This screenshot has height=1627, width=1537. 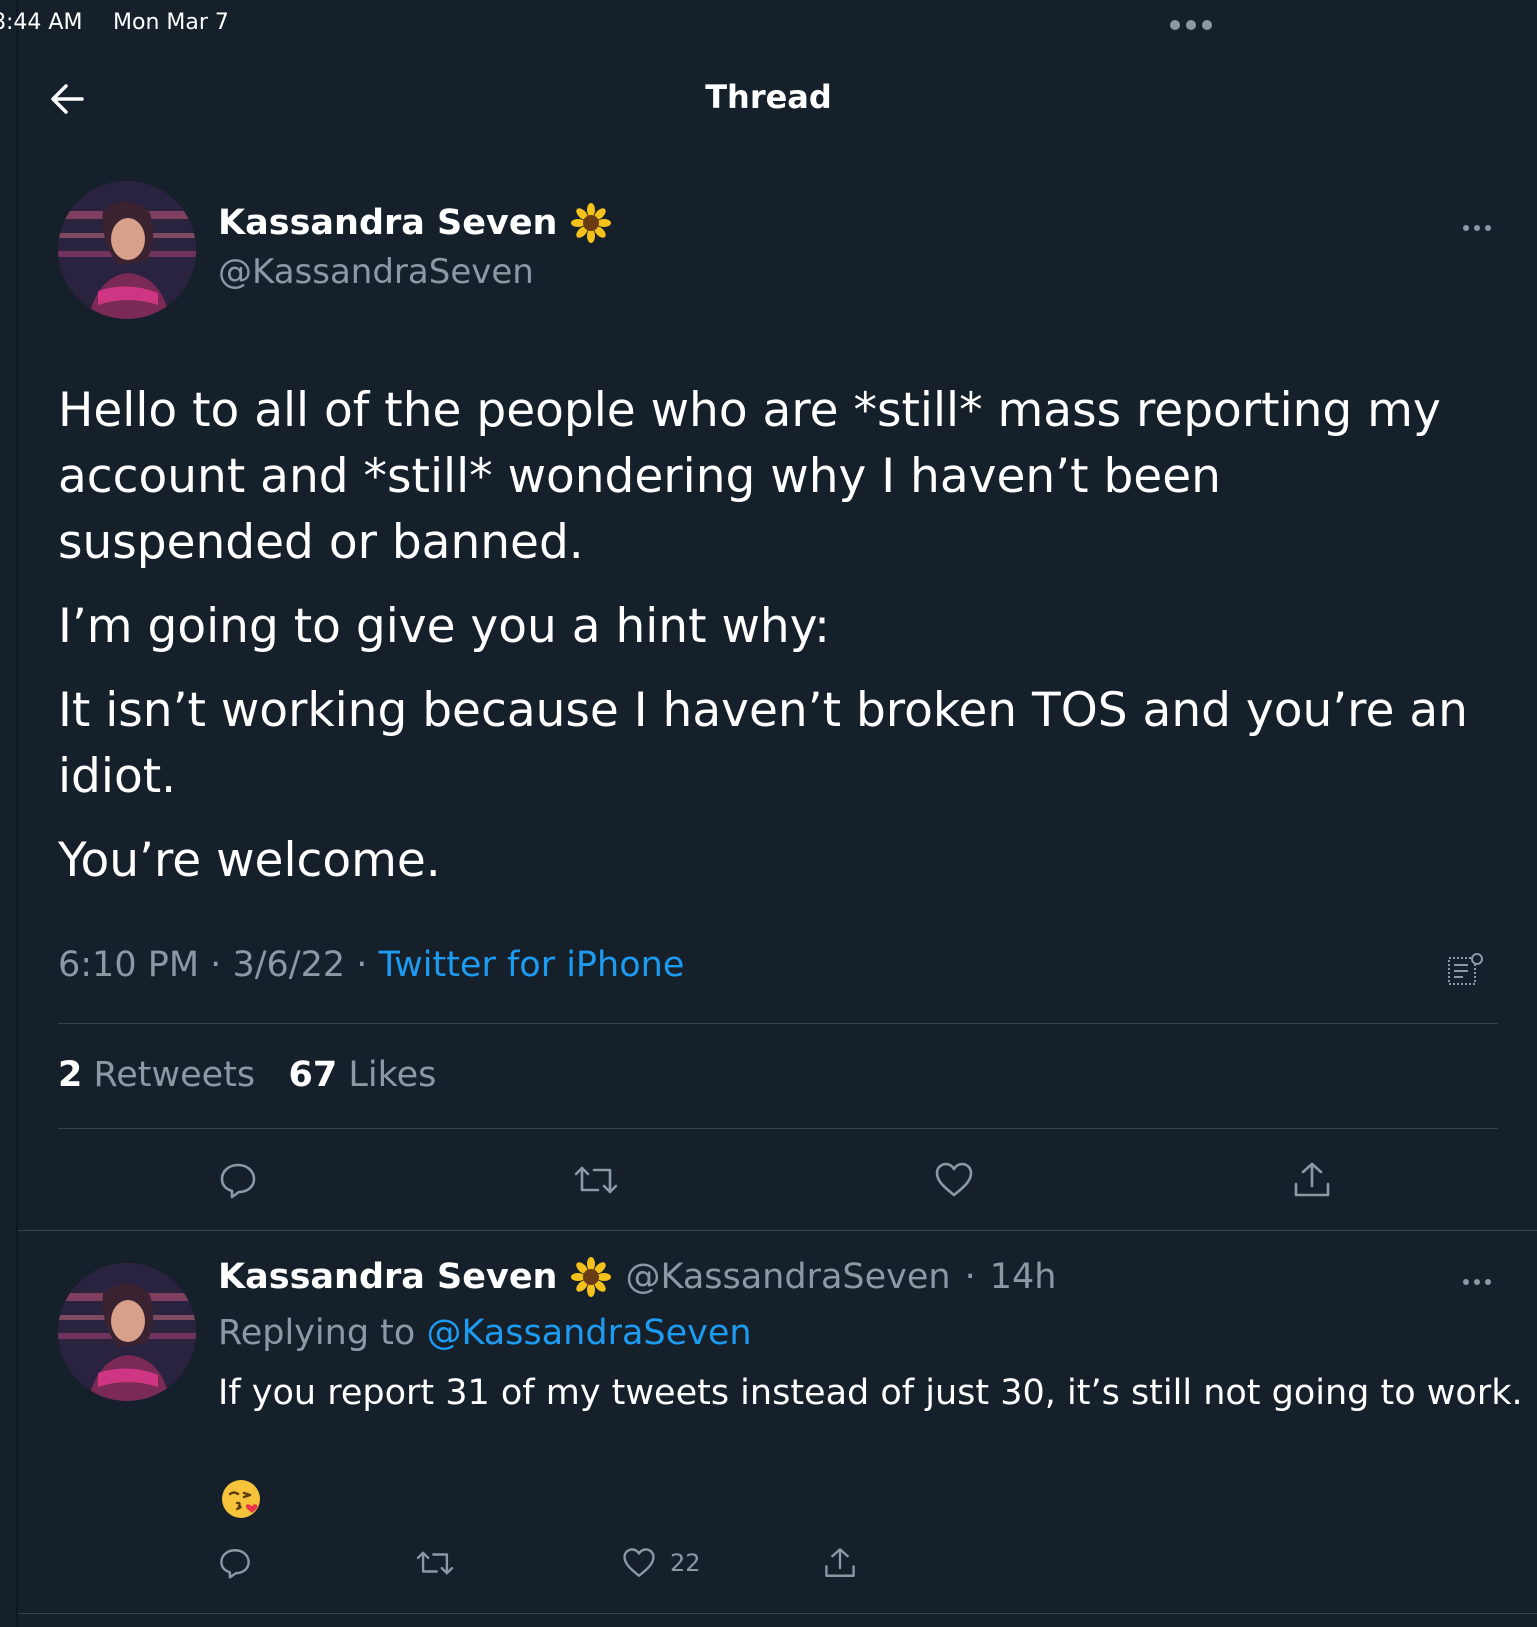 What do you see at coordinates (1480, 1282) in the screenshot?
I see `reply-more-options-icon` at bounding box center [1480, 1282].